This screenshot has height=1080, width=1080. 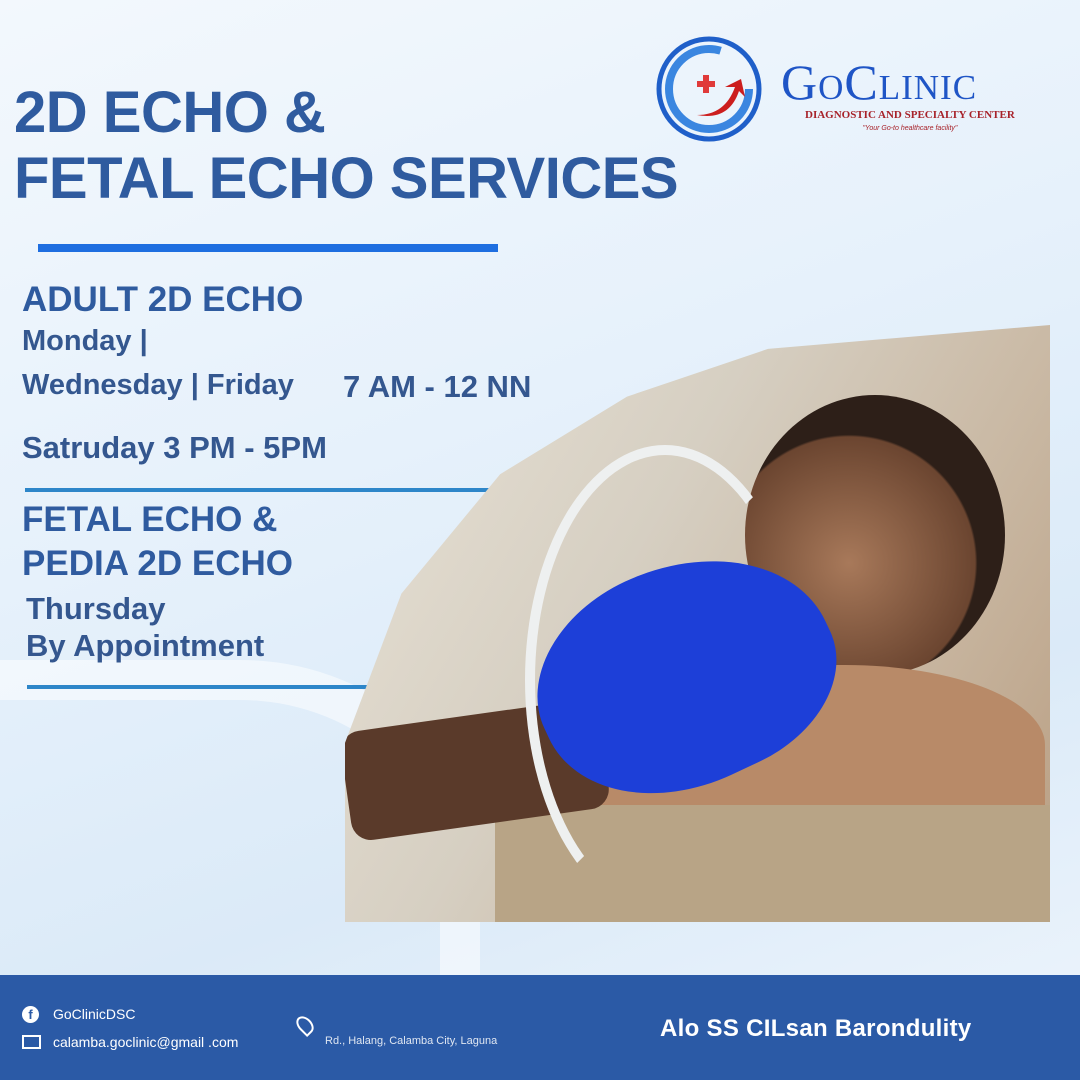 I want to click on logo-name: GoClinic, so click(x=879, y=82).